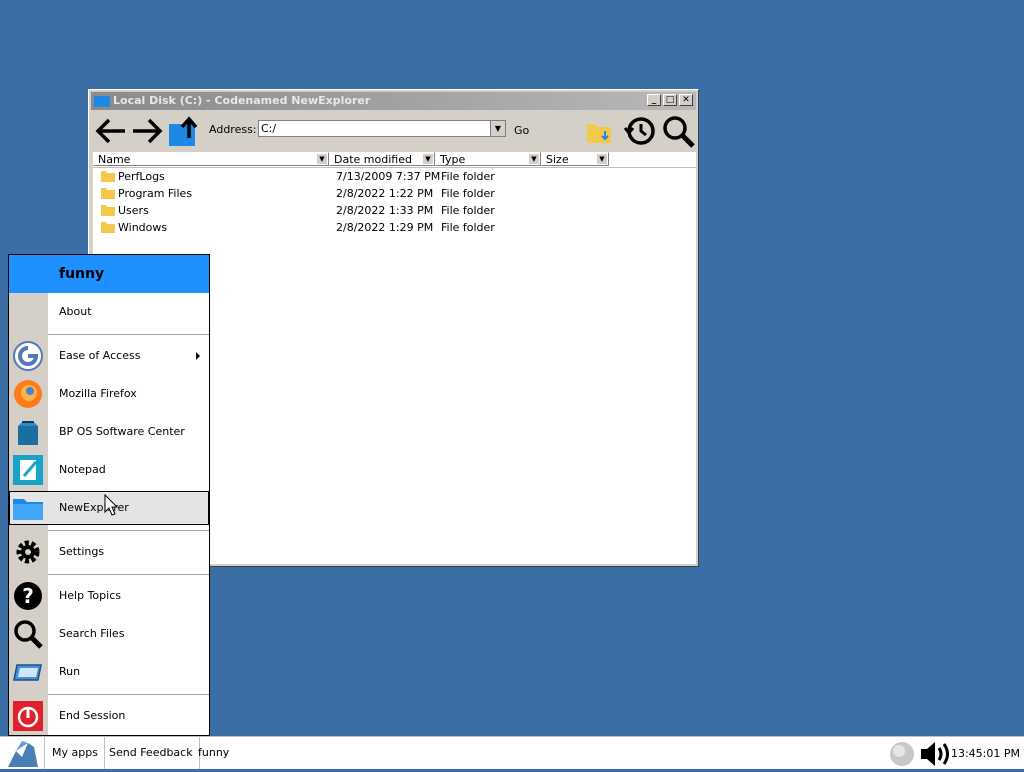 The image size is (1024, 772). Describe the element at coordinates (686, 100) in the screenshot. I see `close-button: ✕` at that location.